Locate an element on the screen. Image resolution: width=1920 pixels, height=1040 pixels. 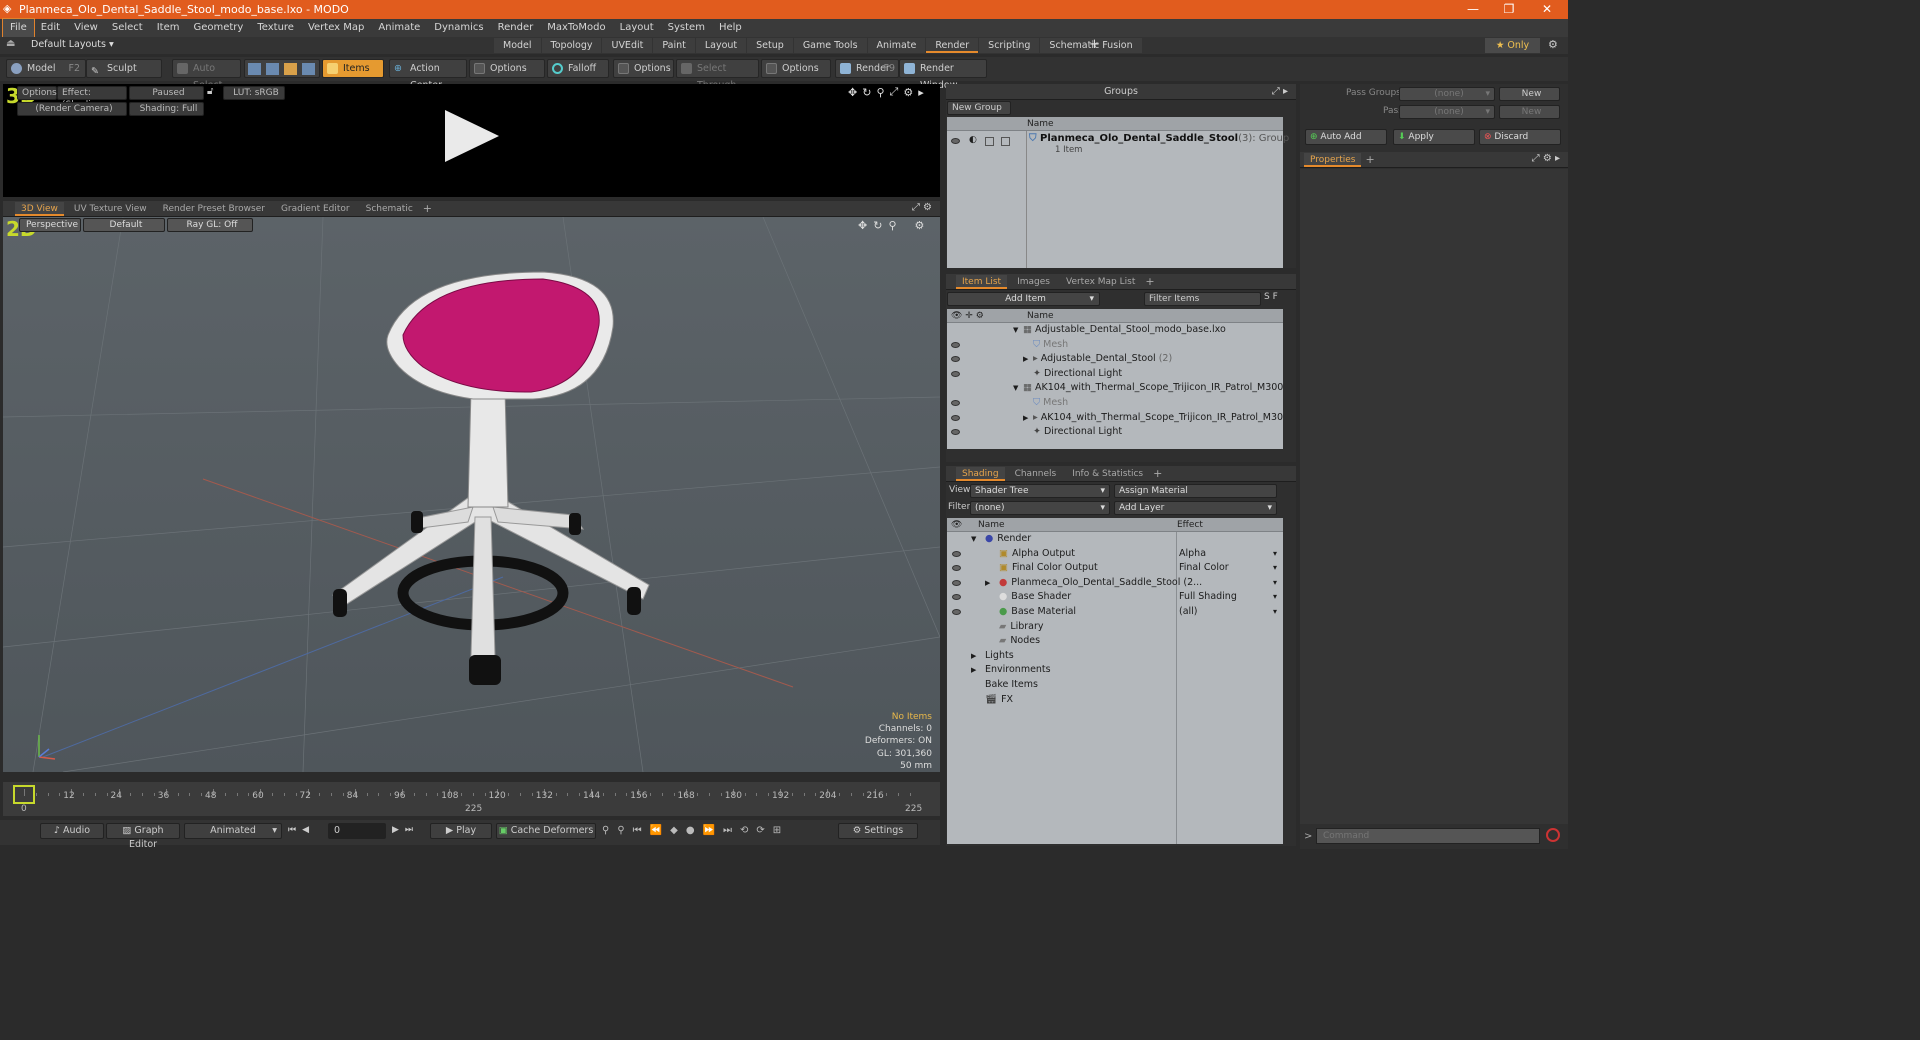
tab-properties: Properties is located at coordinates (1333, 159).